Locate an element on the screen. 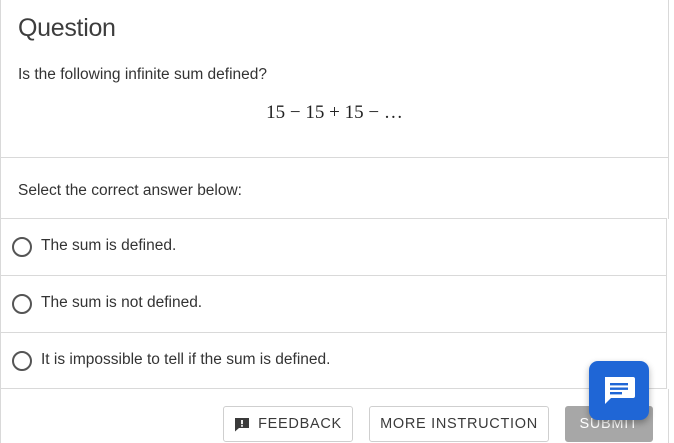 This screenshot has height=443, width=674. feedback-icon is located at coordinates (242, 424).